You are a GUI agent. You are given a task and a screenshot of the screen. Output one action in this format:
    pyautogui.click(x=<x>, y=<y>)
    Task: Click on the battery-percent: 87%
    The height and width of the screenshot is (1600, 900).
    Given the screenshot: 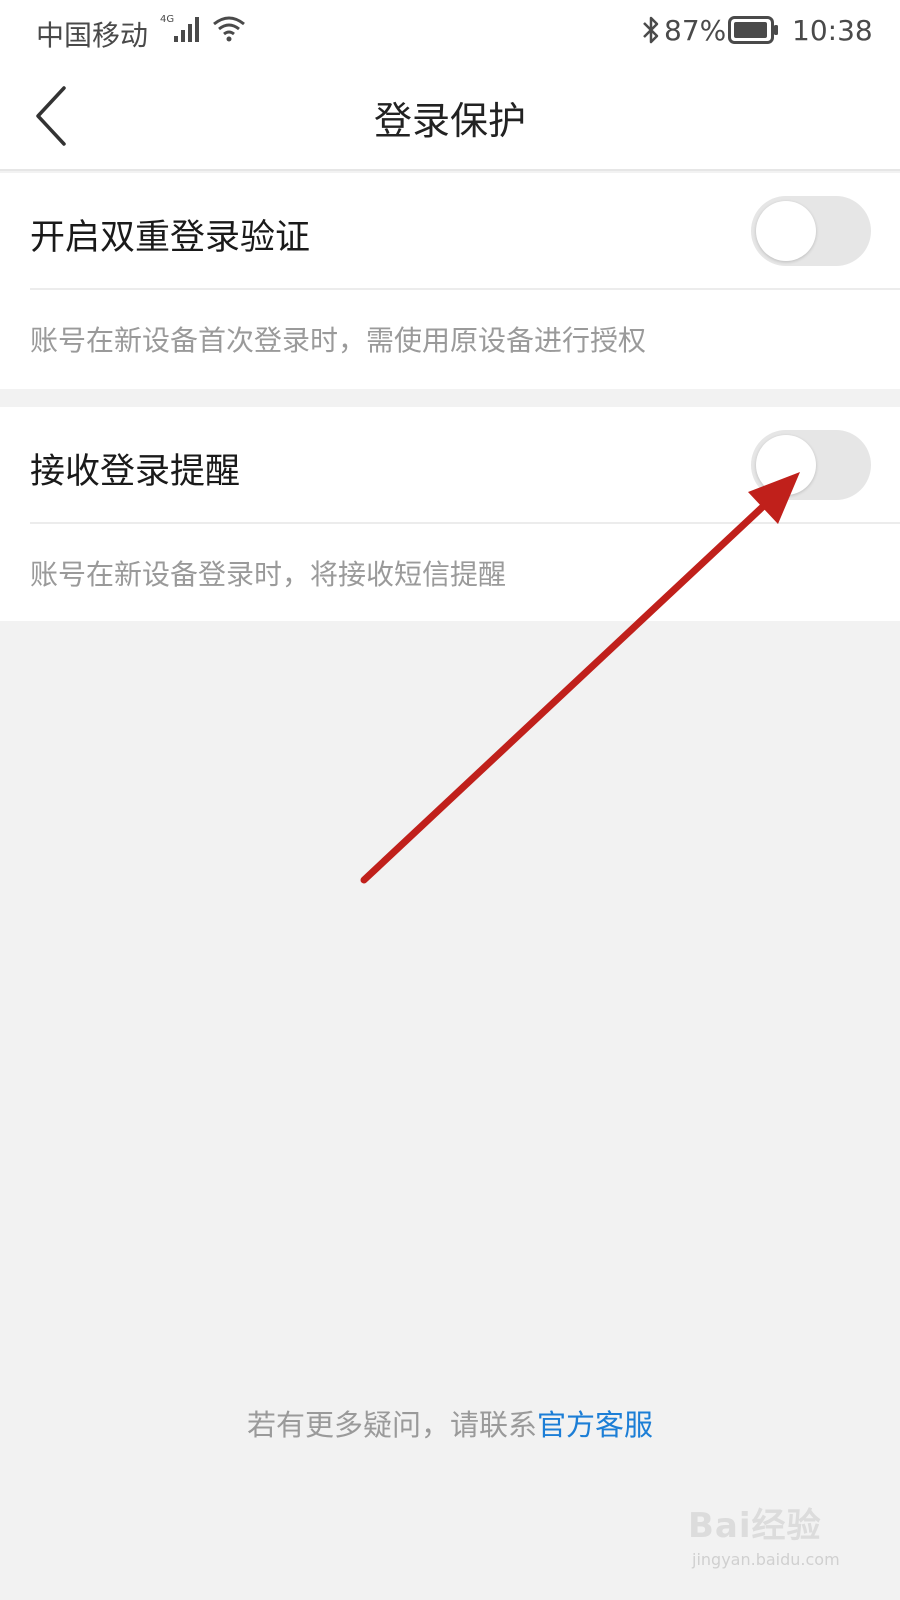 What is the action you would take?
    pyautogui.click(x=695, y=30)
    